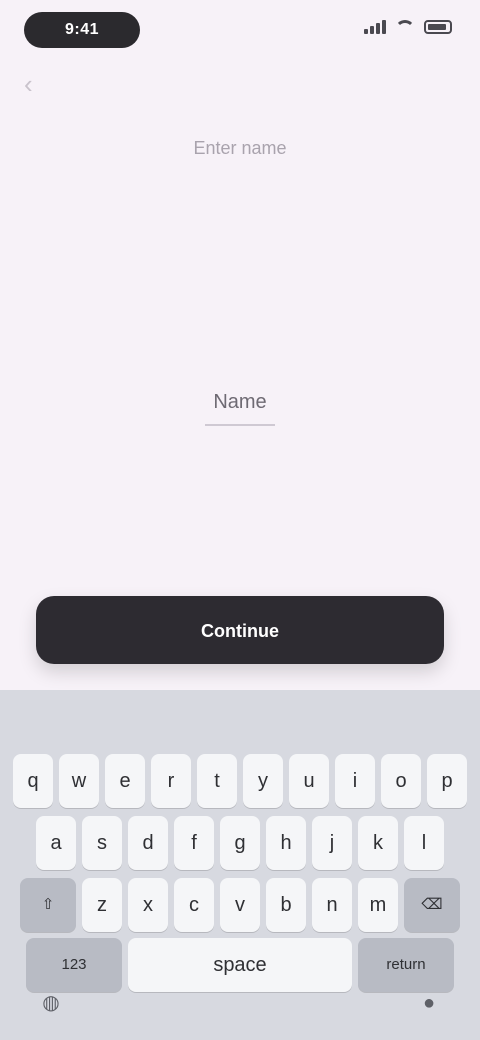 This screenshot has height=1040, width=480. Describe the element at coordinates (171, 781) in the screenshot. I see `key-r: r` at that location.